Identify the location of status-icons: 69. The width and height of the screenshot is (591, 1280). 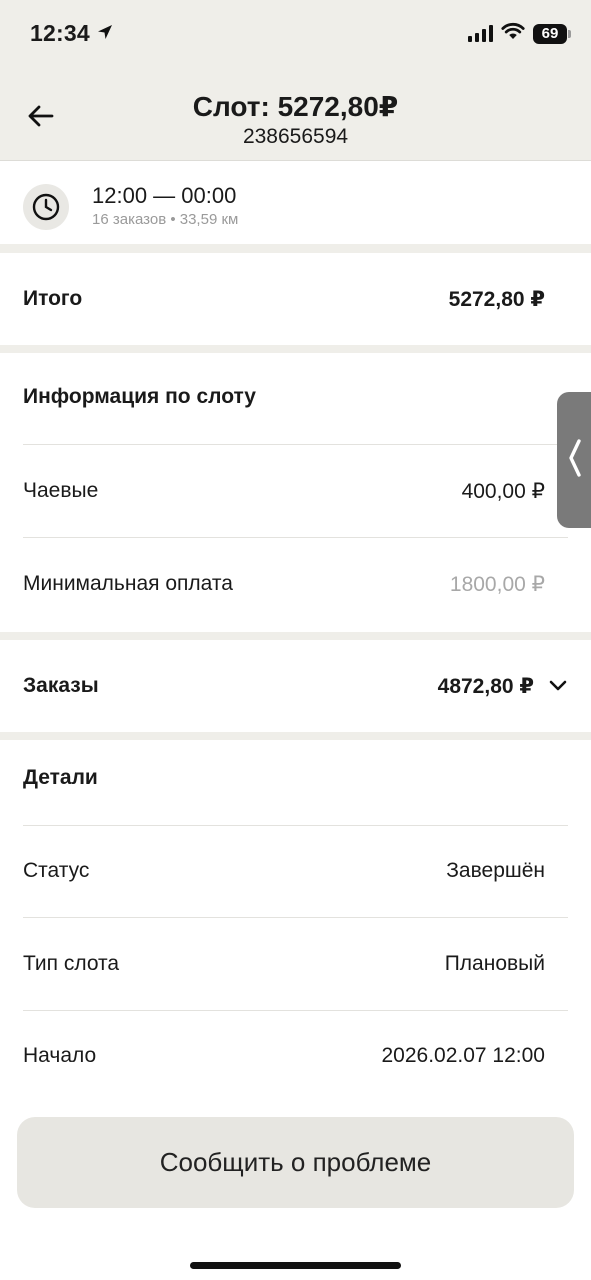
(519, 33).